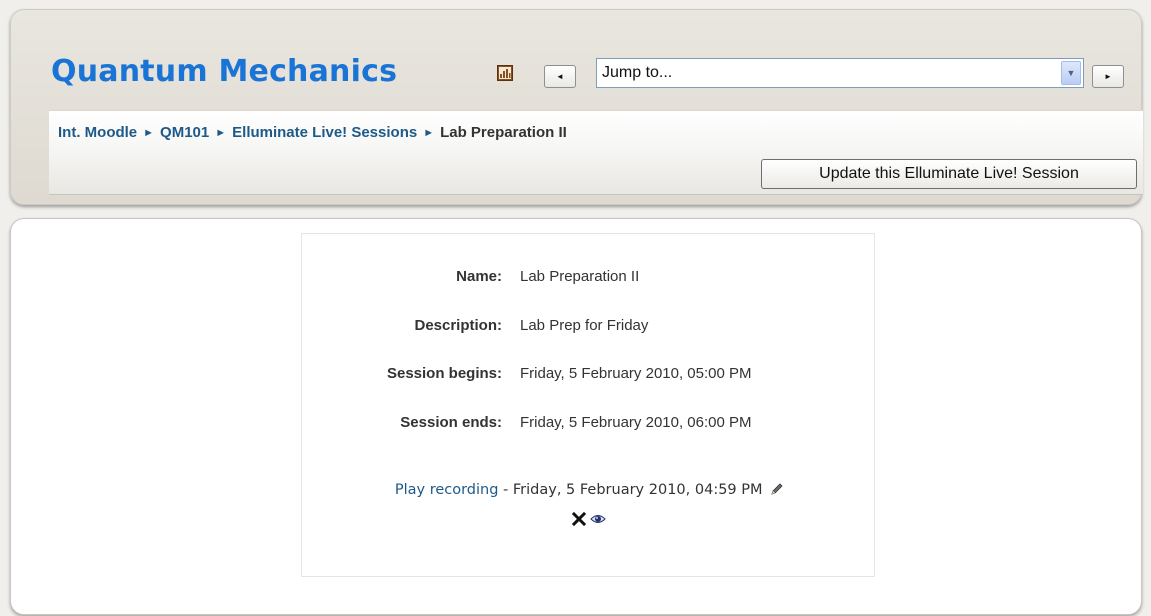 The image size is (1151, 616). Describe the element at coordinates (447, 490) in the screenshot. I see `play-recording-link: Play recording` at that location.